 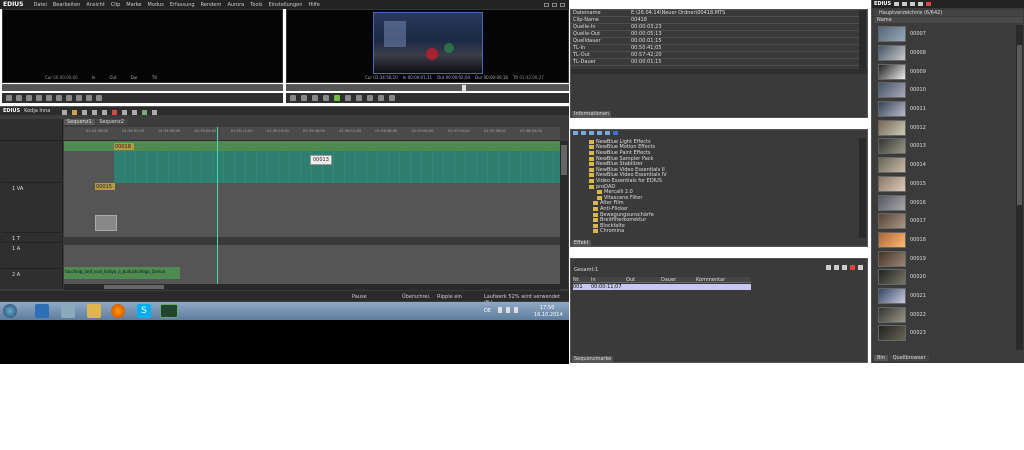 I want to click on start-button, so click(x=10, y=311).